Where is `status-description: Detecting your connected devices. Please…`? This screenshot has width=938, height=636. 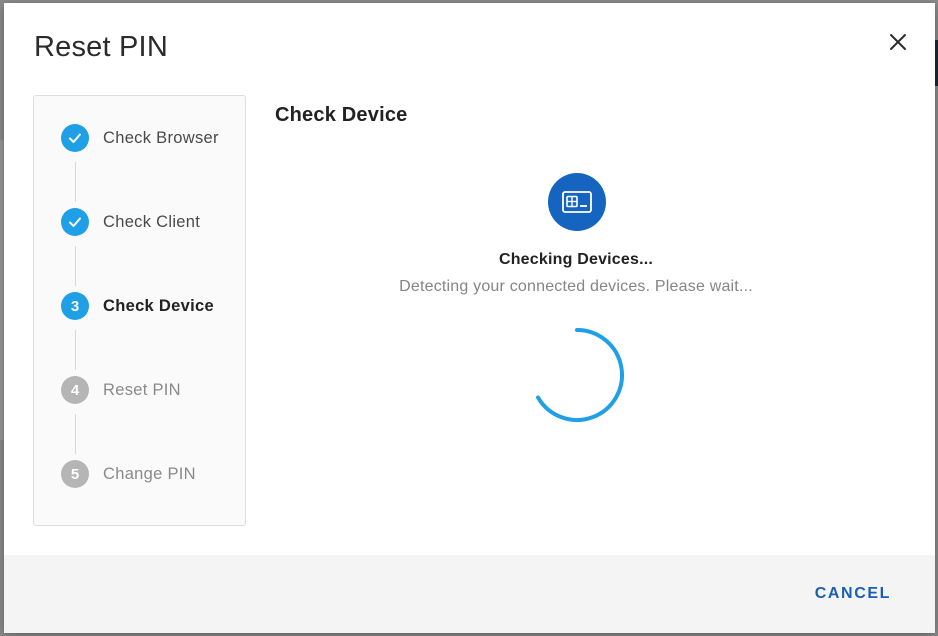 status-description: Detecting your connected devices. Please… is located at coordinates (576, 286).